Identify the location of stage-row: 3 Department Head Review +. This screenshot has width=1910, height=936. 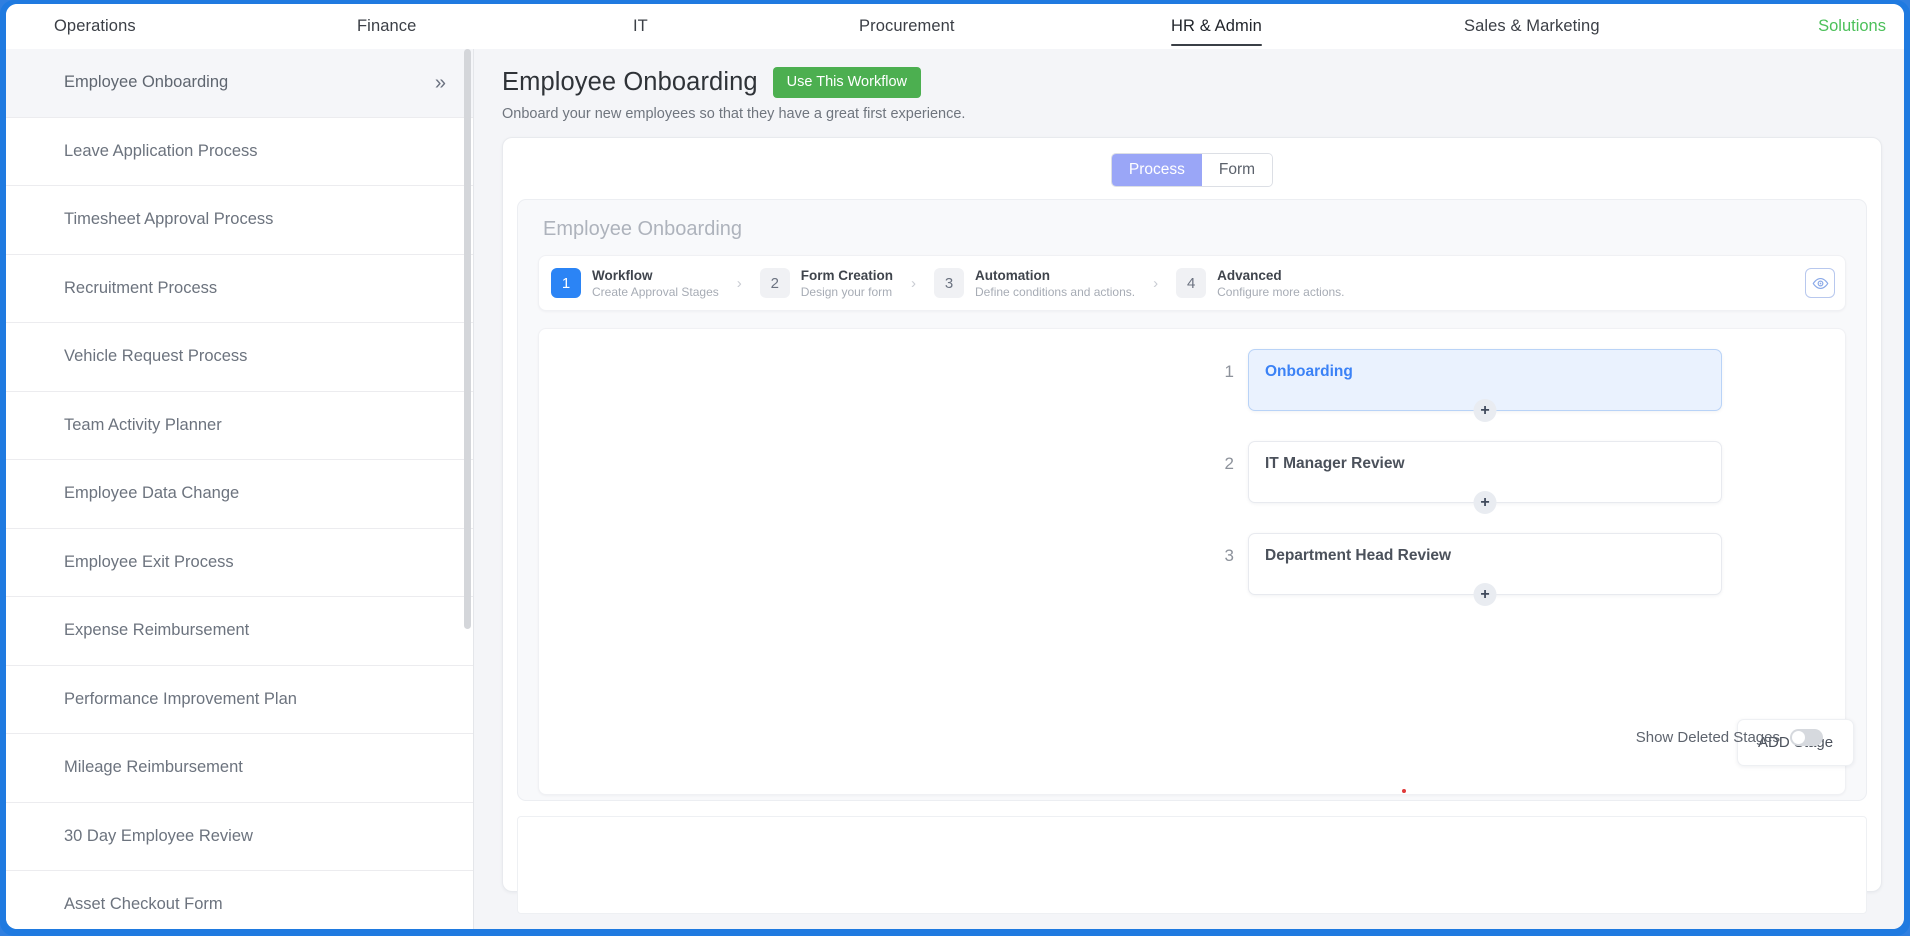
(1467, 570).